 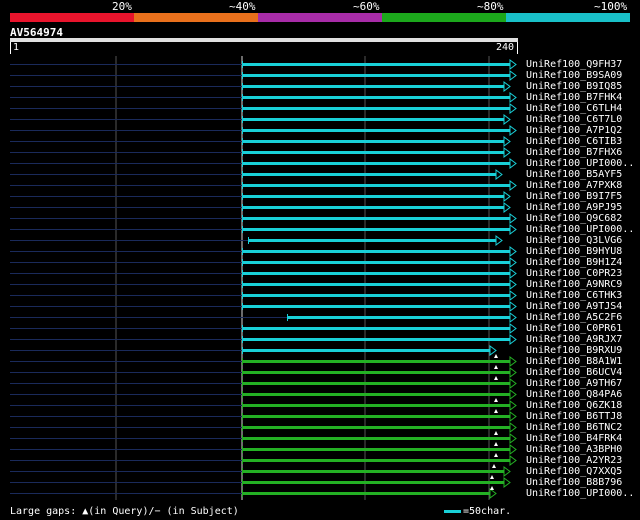 What do you see at coordinates (574, 328) in the screenshot?
I see `hit-label: UniRef100_C0PR61` at bounding box center [574, 328].